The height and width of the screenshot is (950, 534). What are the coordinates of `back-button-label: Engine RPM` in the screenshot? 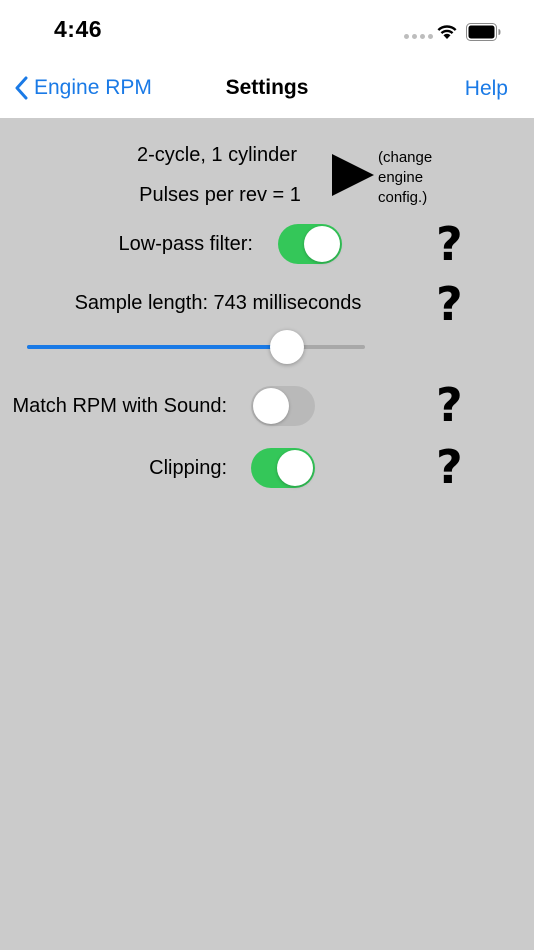 It's located at (93, 87).